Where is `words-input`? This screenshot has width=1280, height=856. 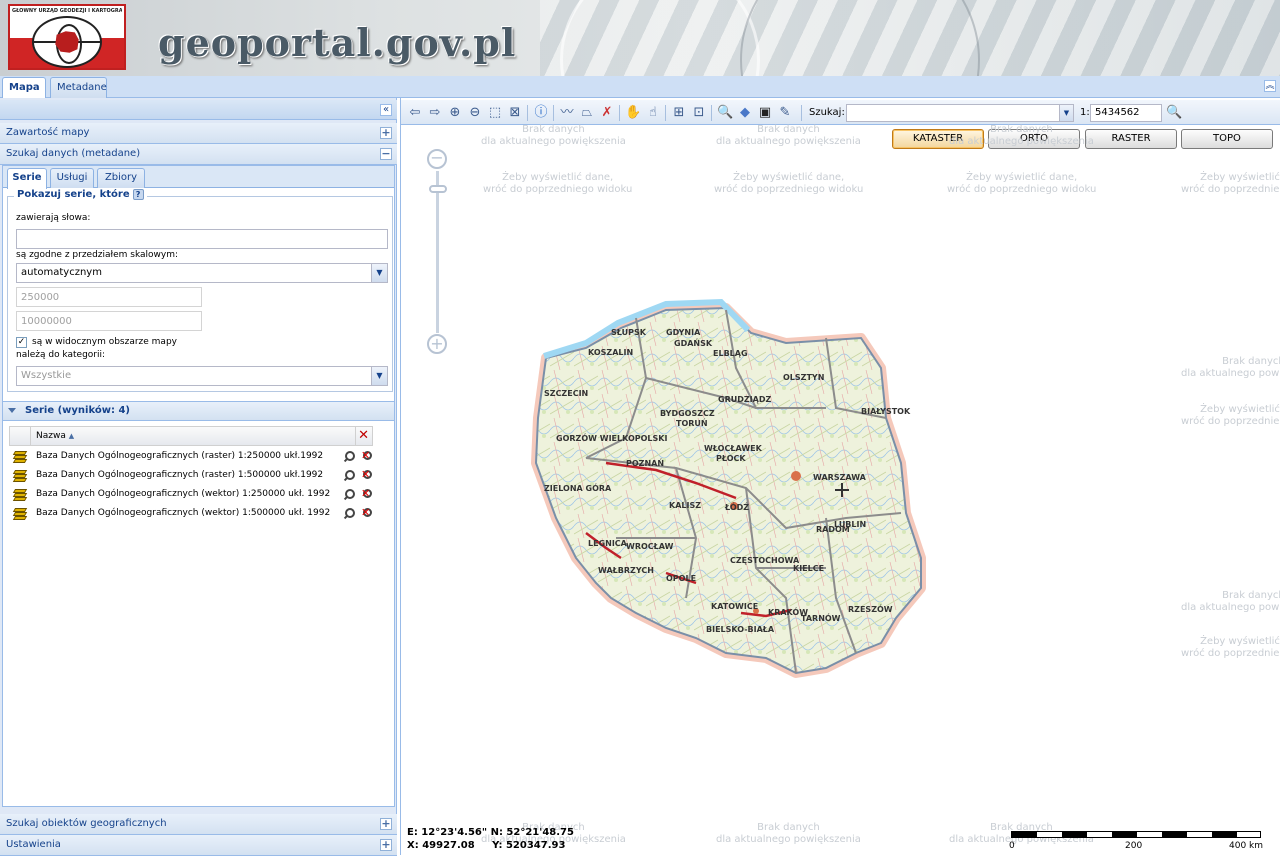 words-input is located at coordinates (202, 239).